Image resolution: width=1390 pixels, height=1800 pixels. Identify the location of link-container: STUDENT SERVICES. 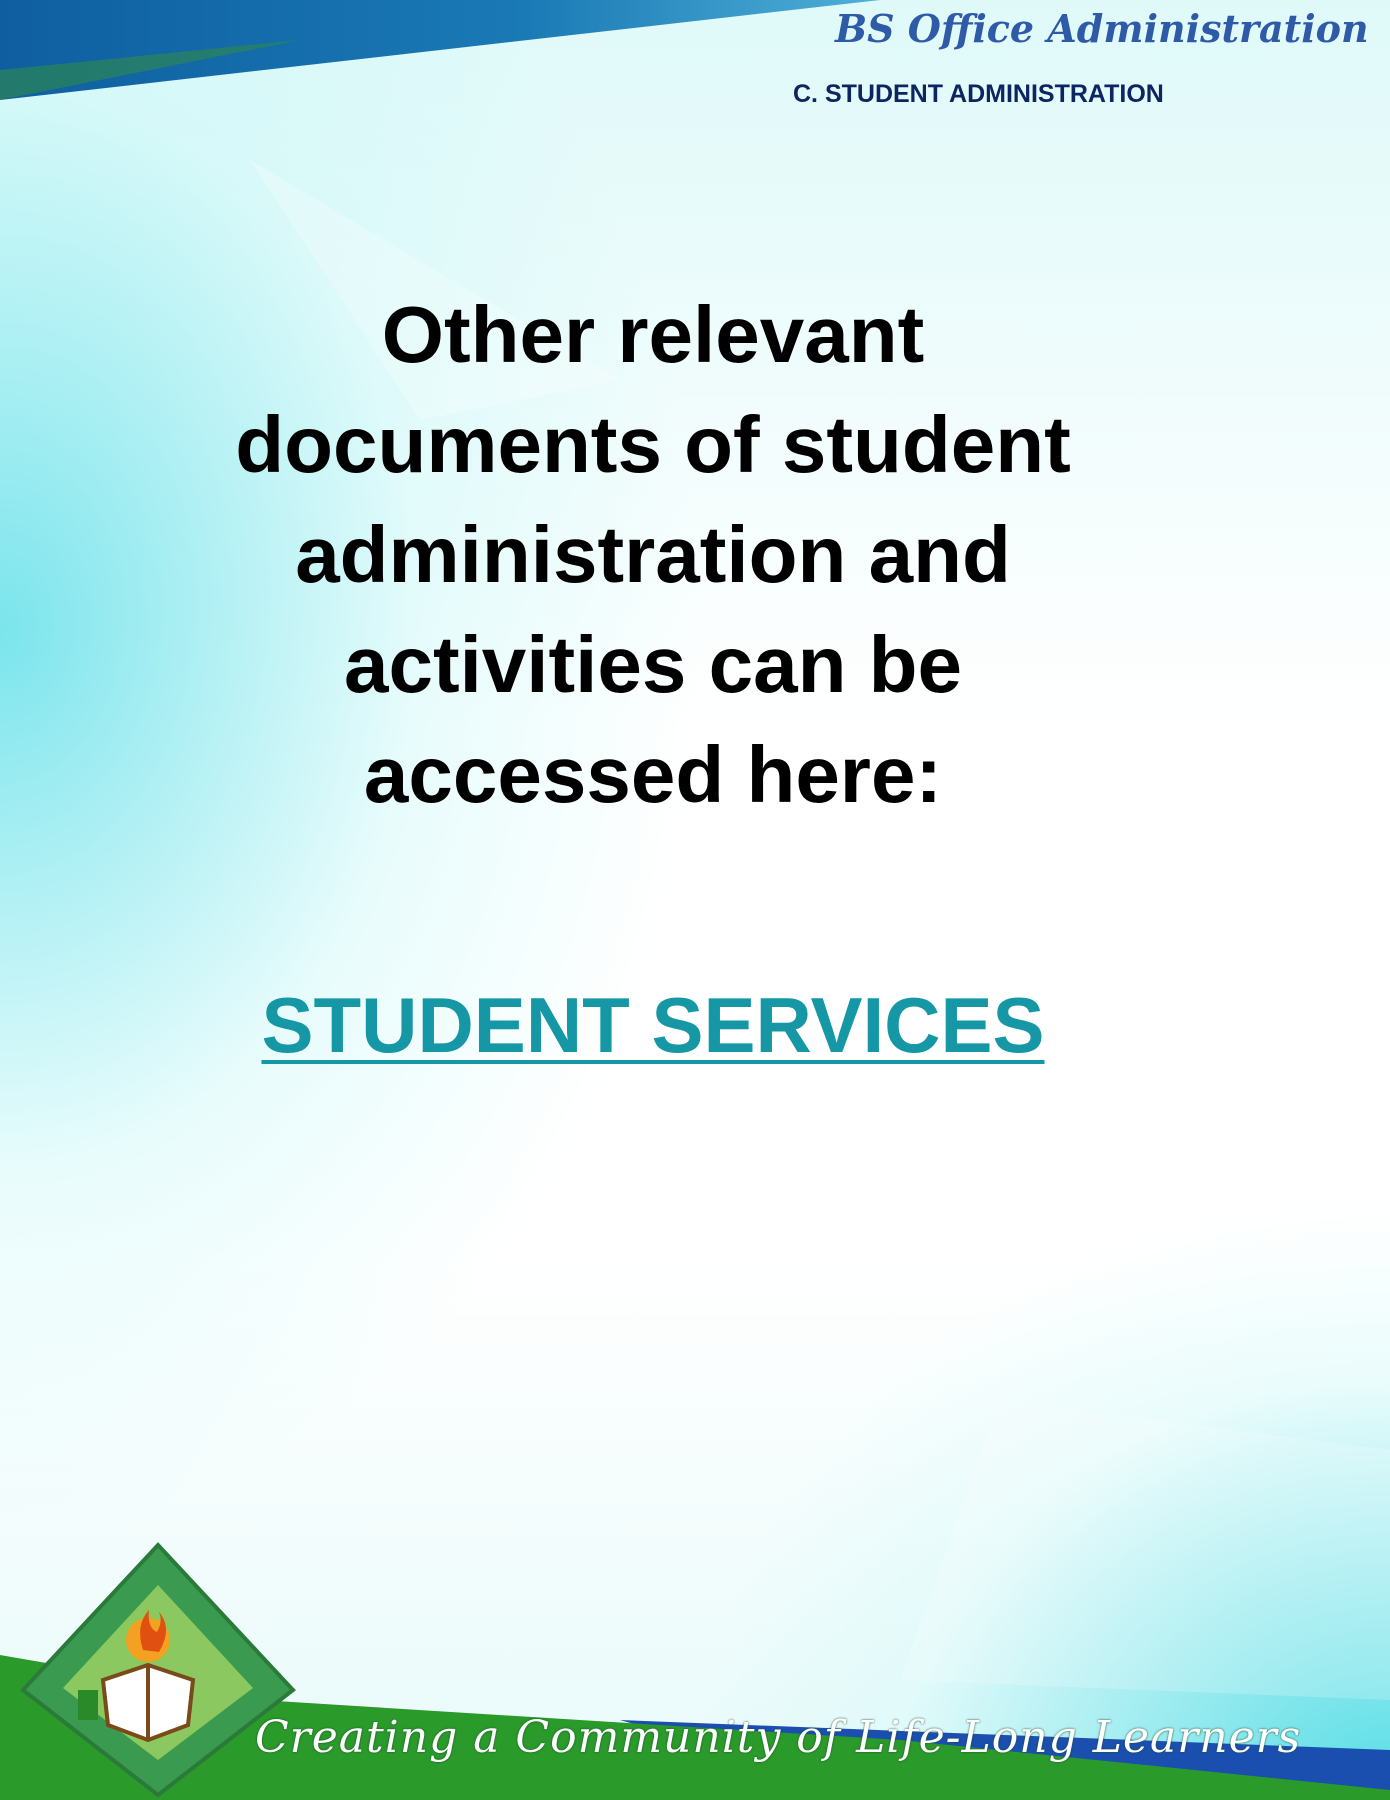
(653, 1025).